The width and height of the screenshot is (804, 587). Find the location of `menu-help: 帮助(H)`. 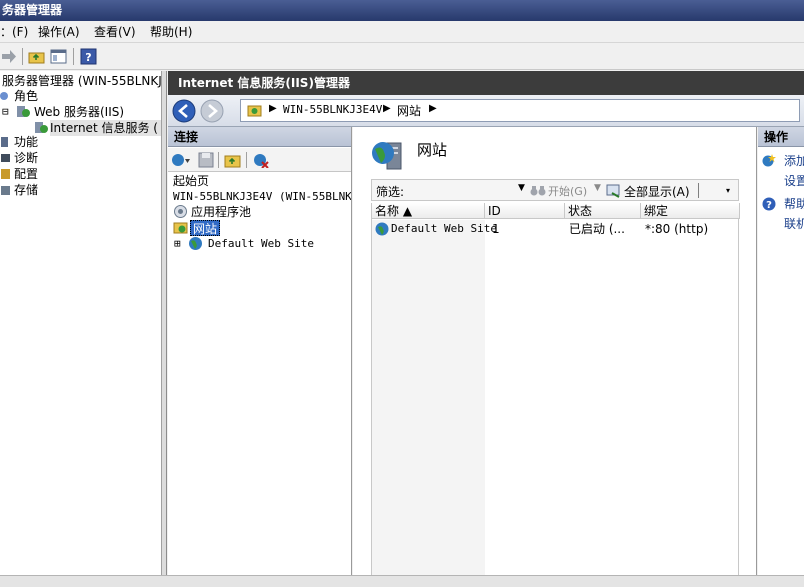

menu-help: 帮助(H) is located at coordinates (171, 32).